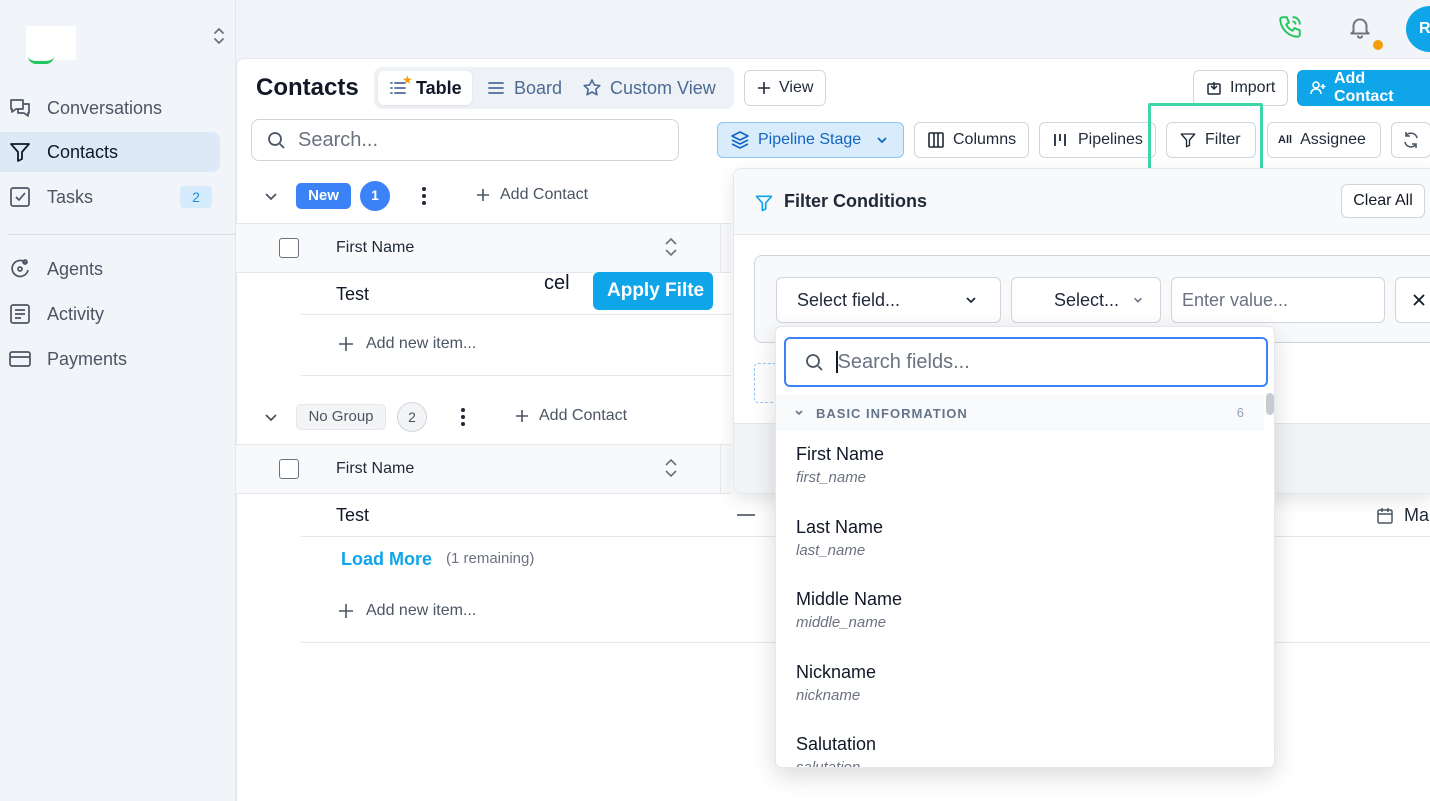 The image size is (1430, 801). I want to click on calendar-icon, so click(1385, 516).